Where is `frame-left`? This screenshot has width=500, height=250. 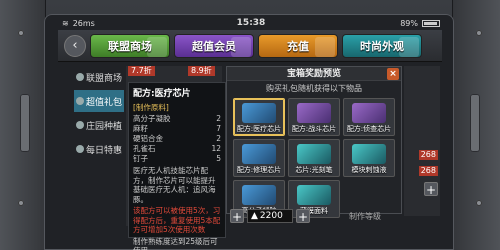 frame-left is located at coordinates (23, 125).